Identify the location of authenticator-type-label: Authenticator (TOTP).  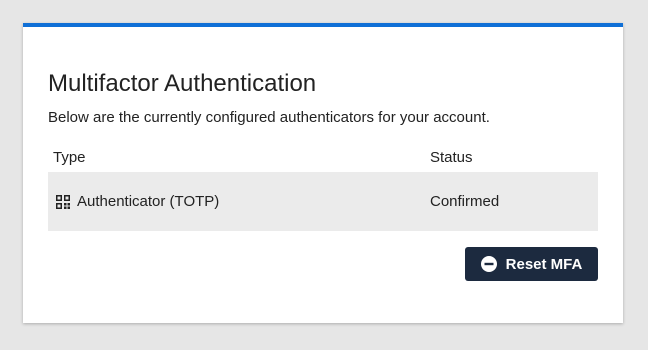
(148, 201).